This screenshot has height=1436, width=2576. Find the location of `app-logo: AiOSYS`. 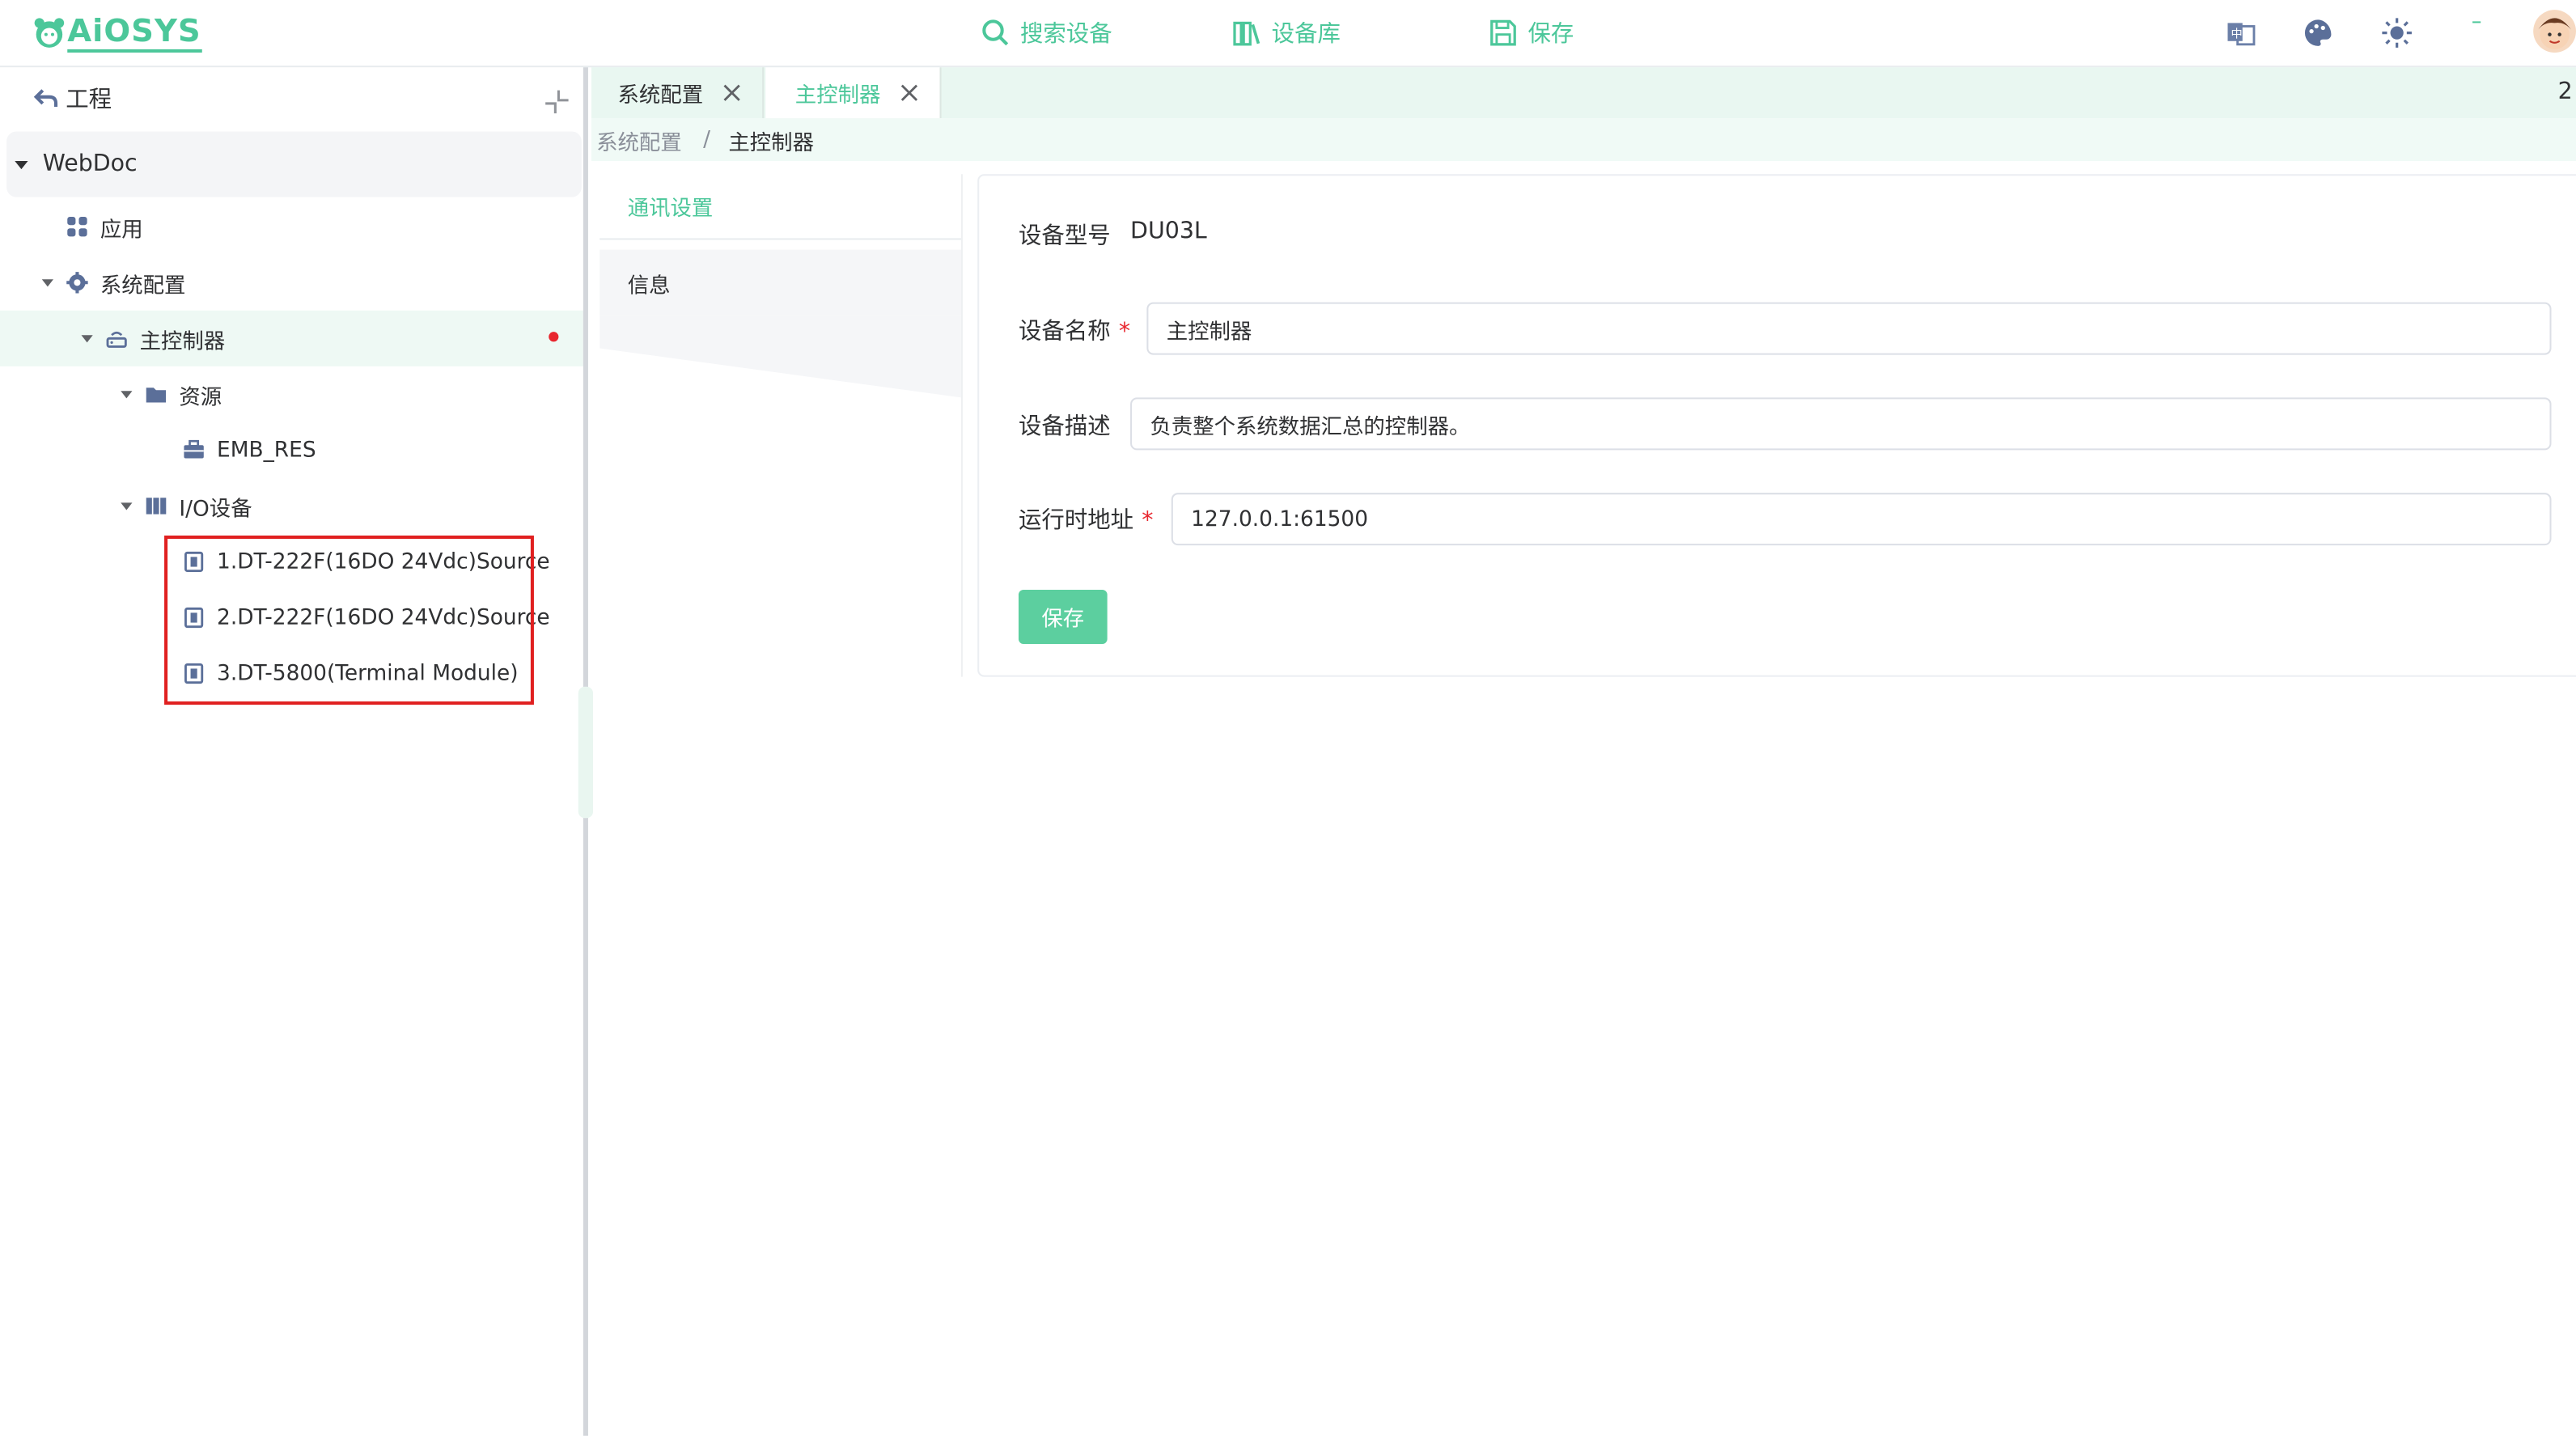

app-logo: AiOSYS is located at coordinates (117, 33).